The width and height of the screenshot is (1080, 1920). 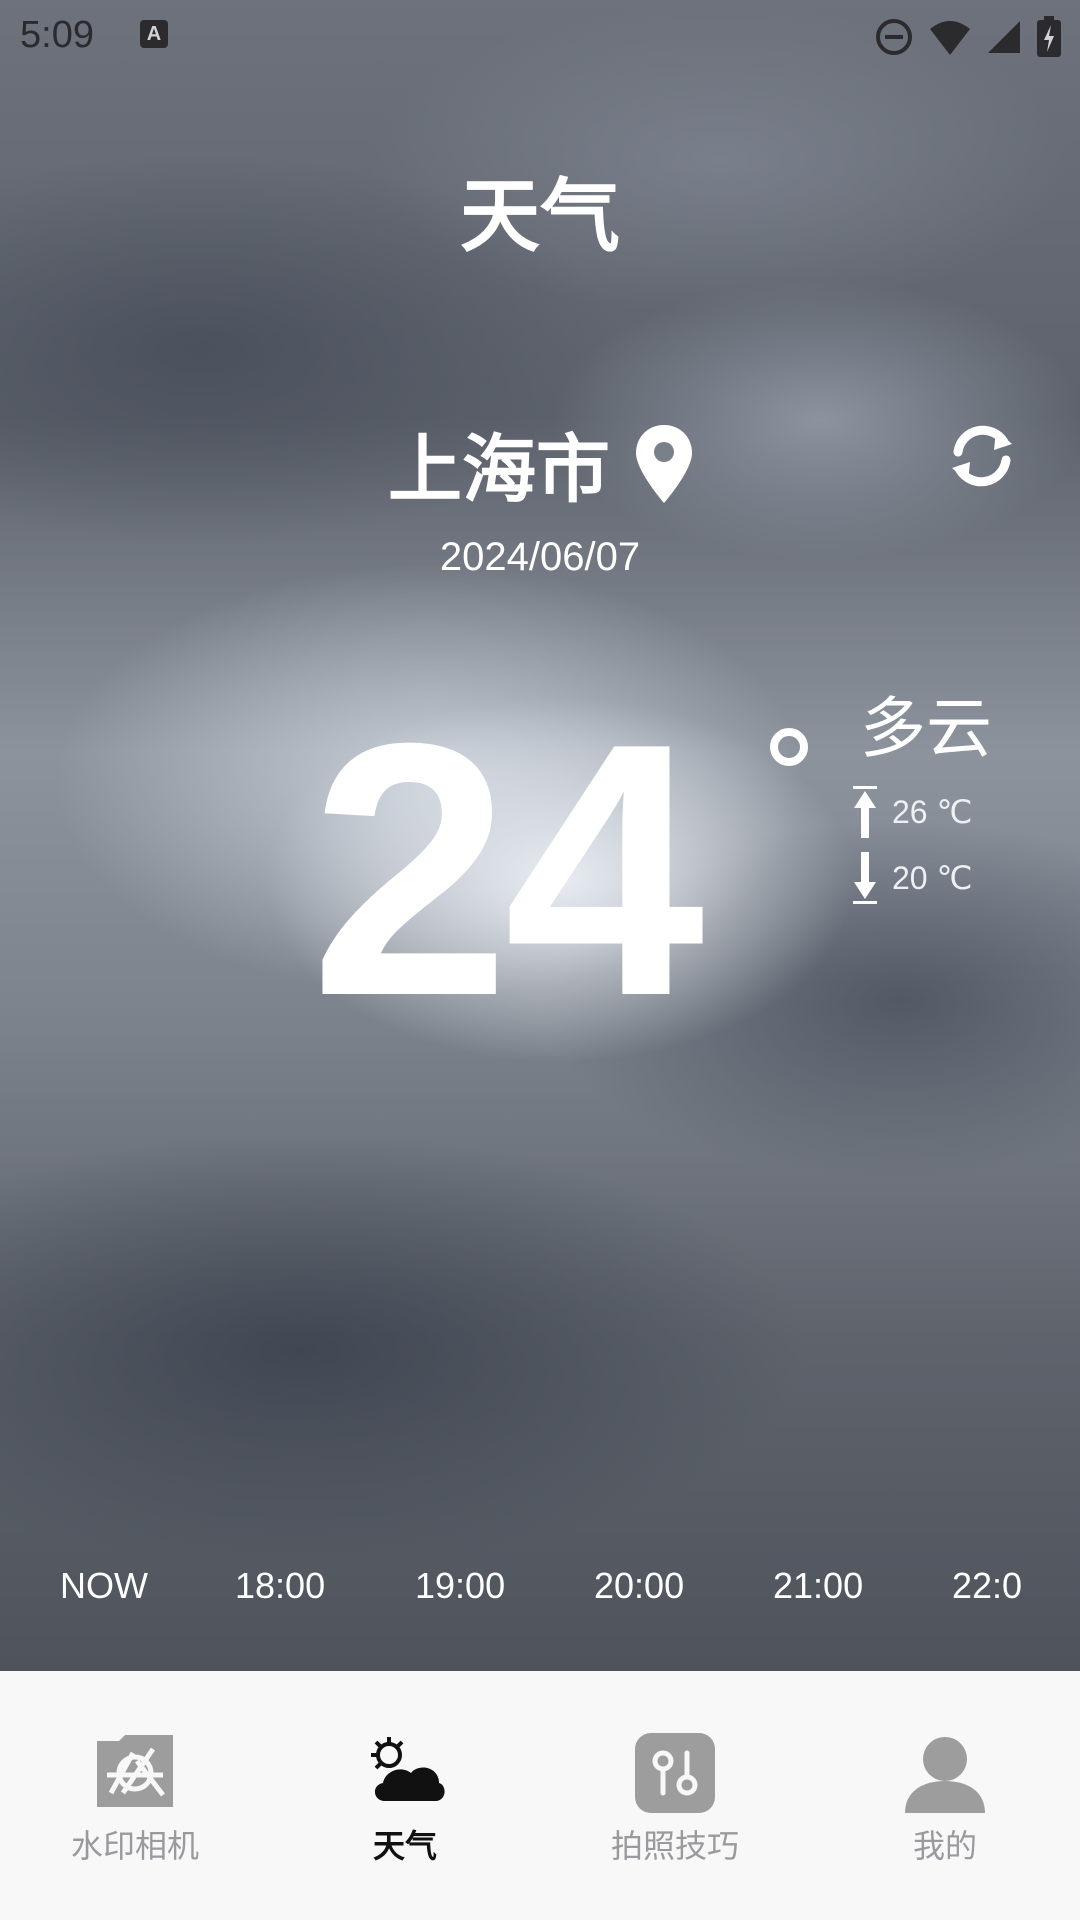 What do you see at coordinates (540, 1587) in the screenshot?
I see `hourly-forecast: NOW 18:00 19:00 20:00 21:00 22:0` at bounding box center [540, 1587].